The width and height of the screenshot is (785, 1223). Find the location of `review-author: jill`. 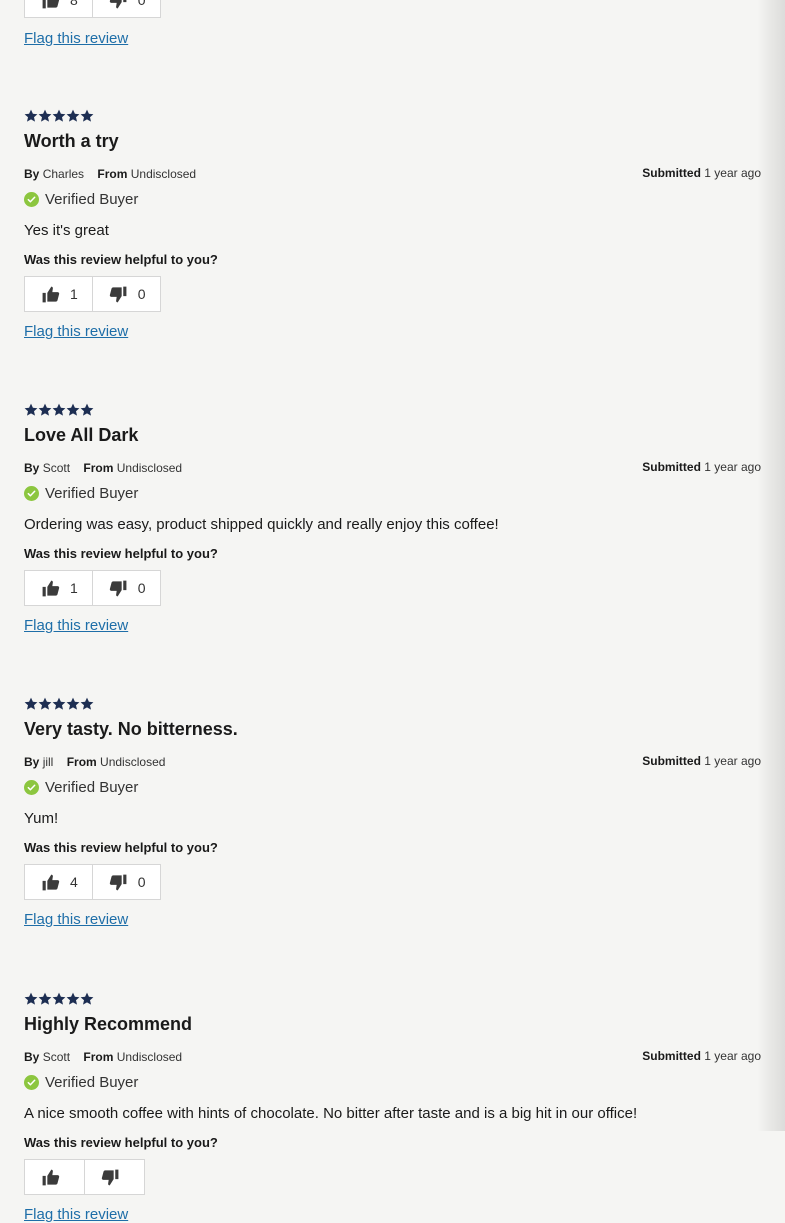

review-author: jill is located at coordinates (48, 762).